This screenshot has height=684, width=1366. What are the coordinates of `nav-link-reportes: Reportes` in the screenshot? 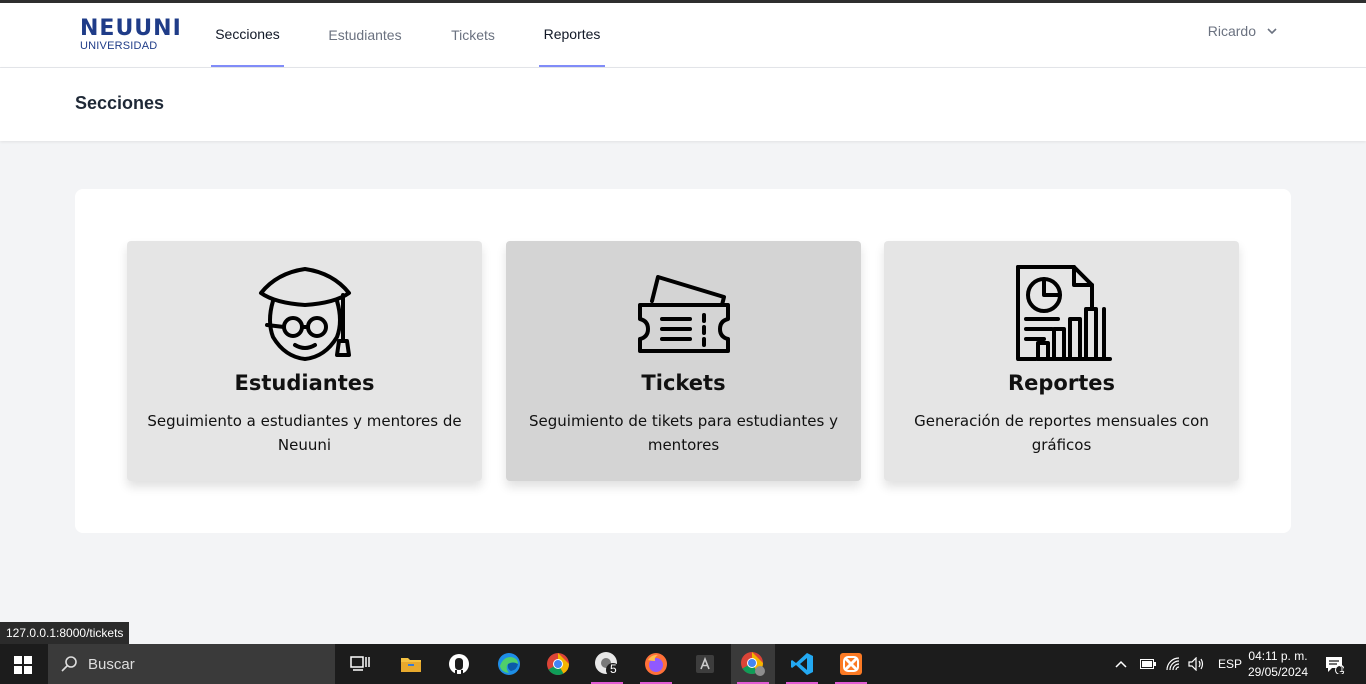 It's located at (572, 35).